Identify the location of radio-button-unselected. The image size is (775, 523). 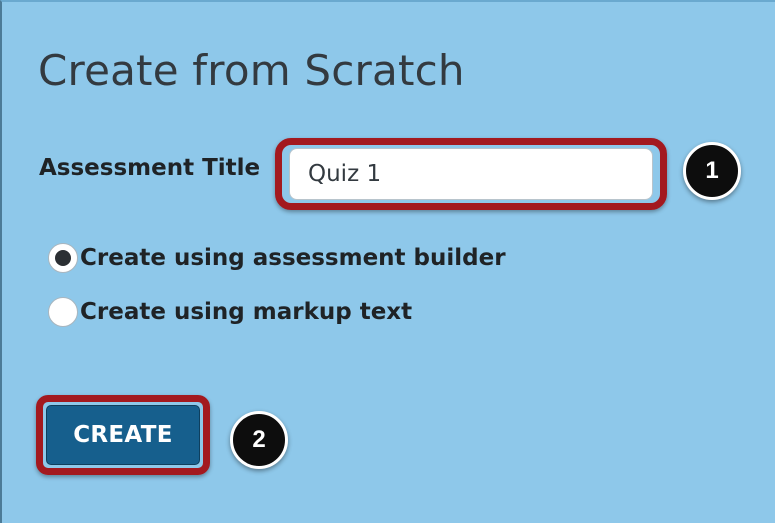
(63, 312).